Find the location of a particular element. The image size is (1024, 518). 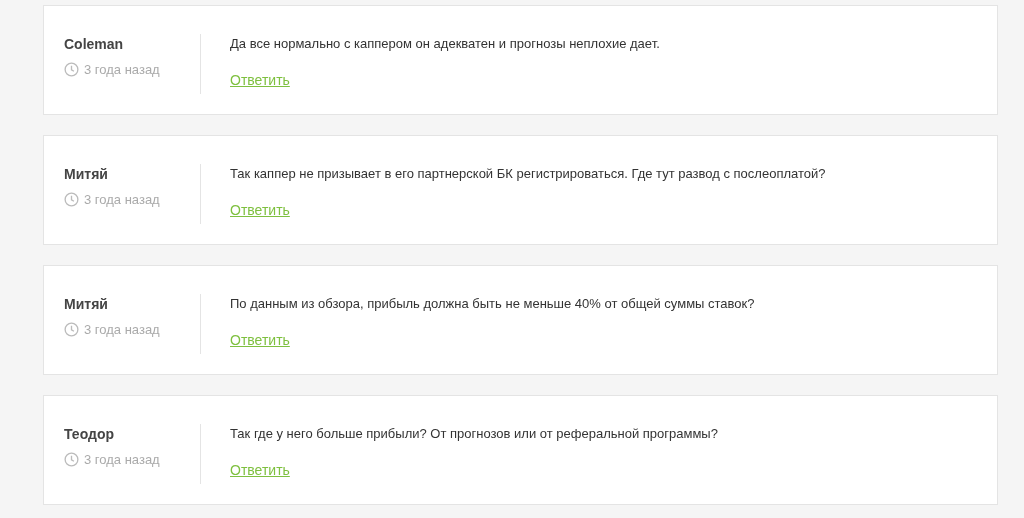

comment-text: Так каппер не призывает в его партнерской БК регистрироваться. Где тут развод с послеоплатой? is located at coordinates (528, 174).